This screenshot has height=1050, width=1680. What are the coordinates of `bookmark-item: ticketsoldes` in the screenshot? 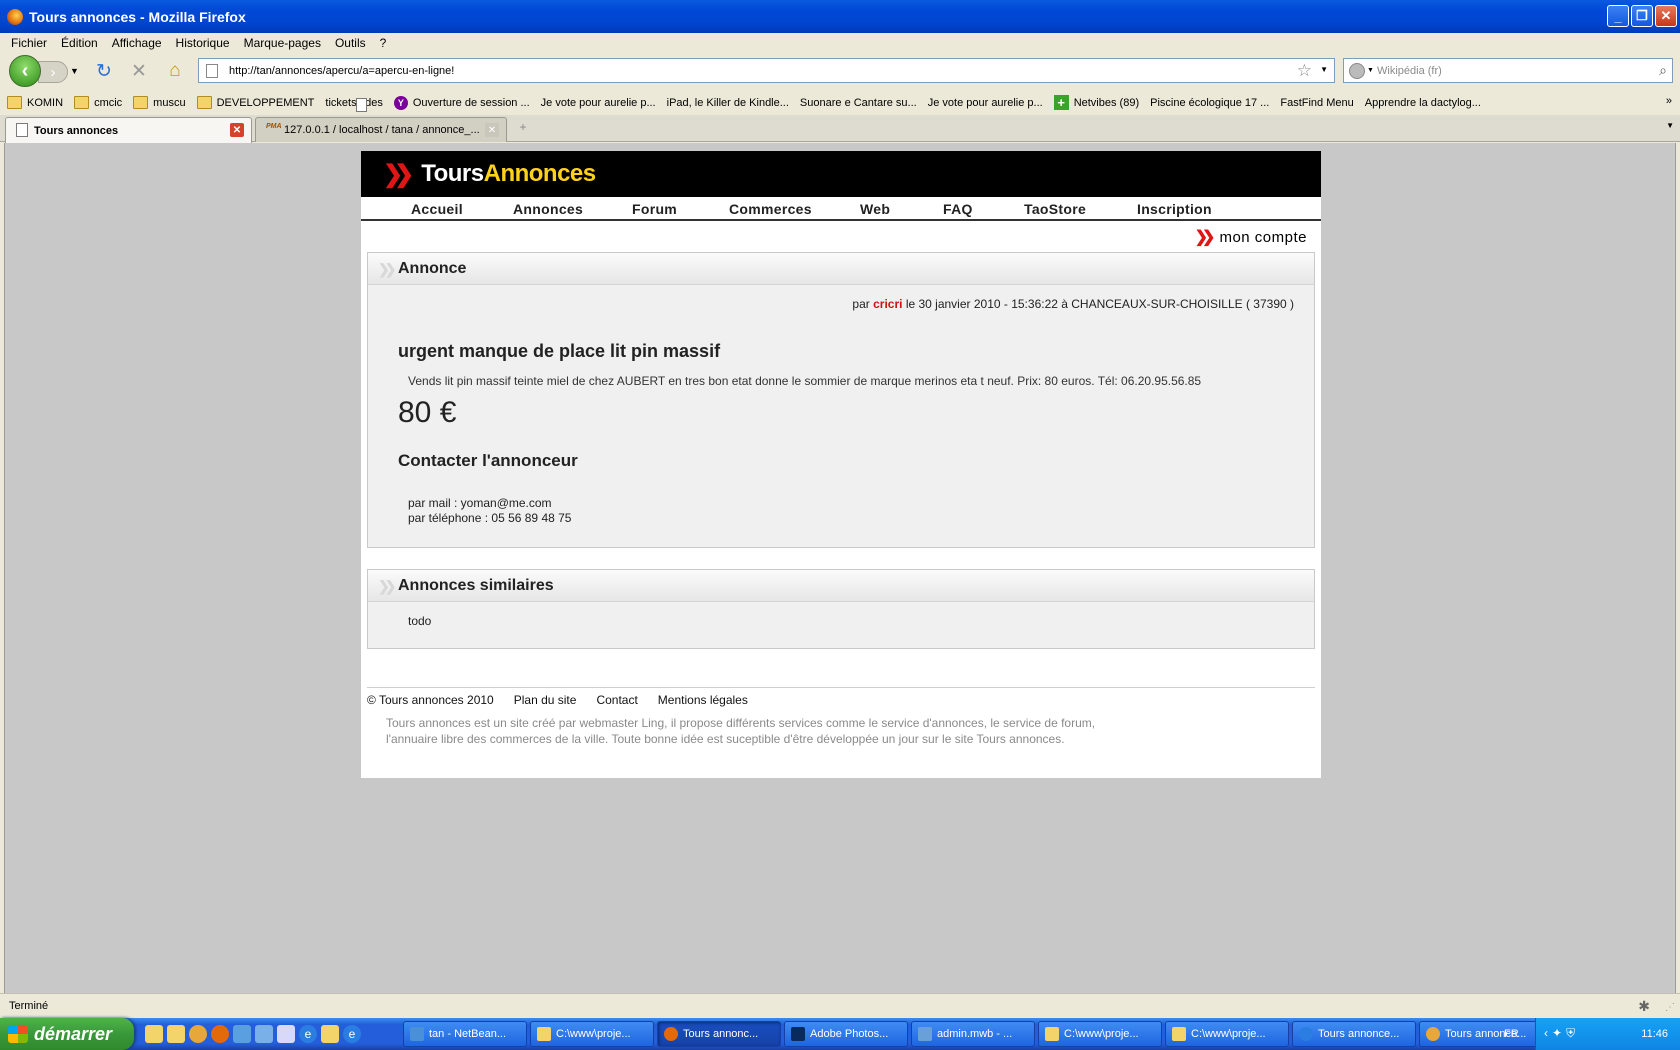 It's located at (354, 104).